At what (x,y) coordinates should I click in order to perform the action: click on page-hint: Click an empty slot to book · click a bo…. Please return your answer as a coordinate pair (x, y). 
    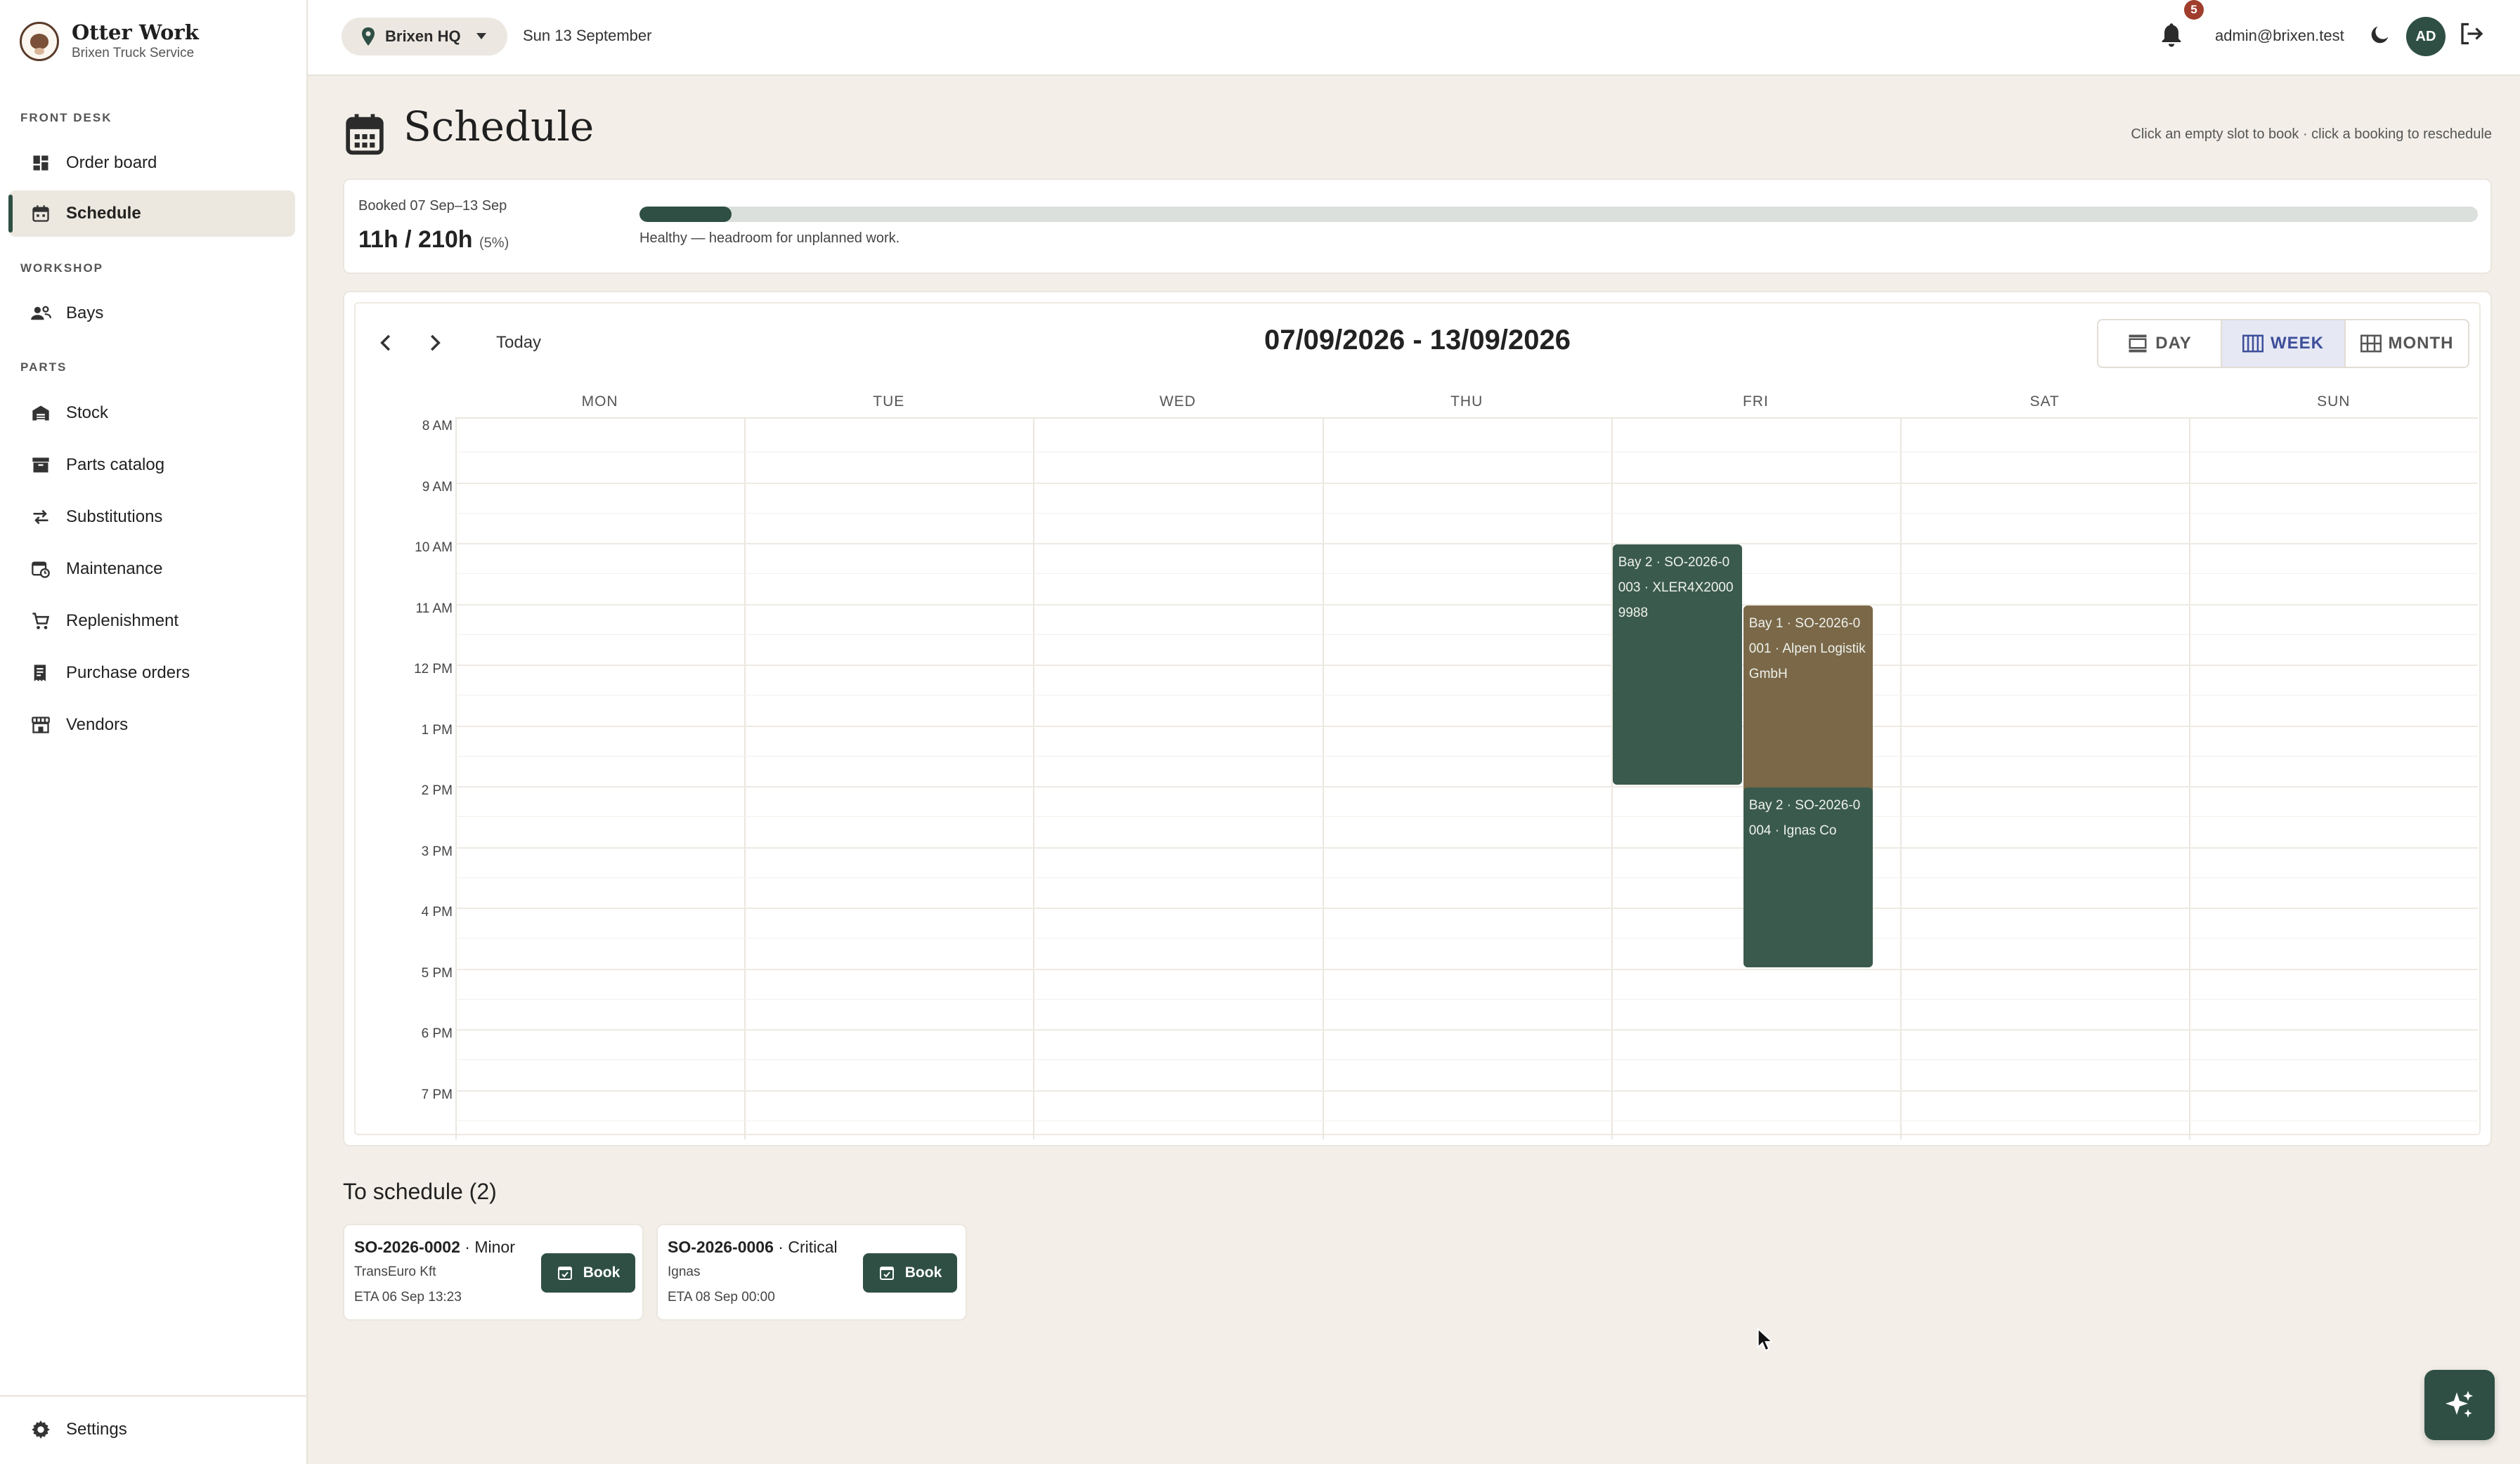
    Looking at the image, I should click on (2312, 134).